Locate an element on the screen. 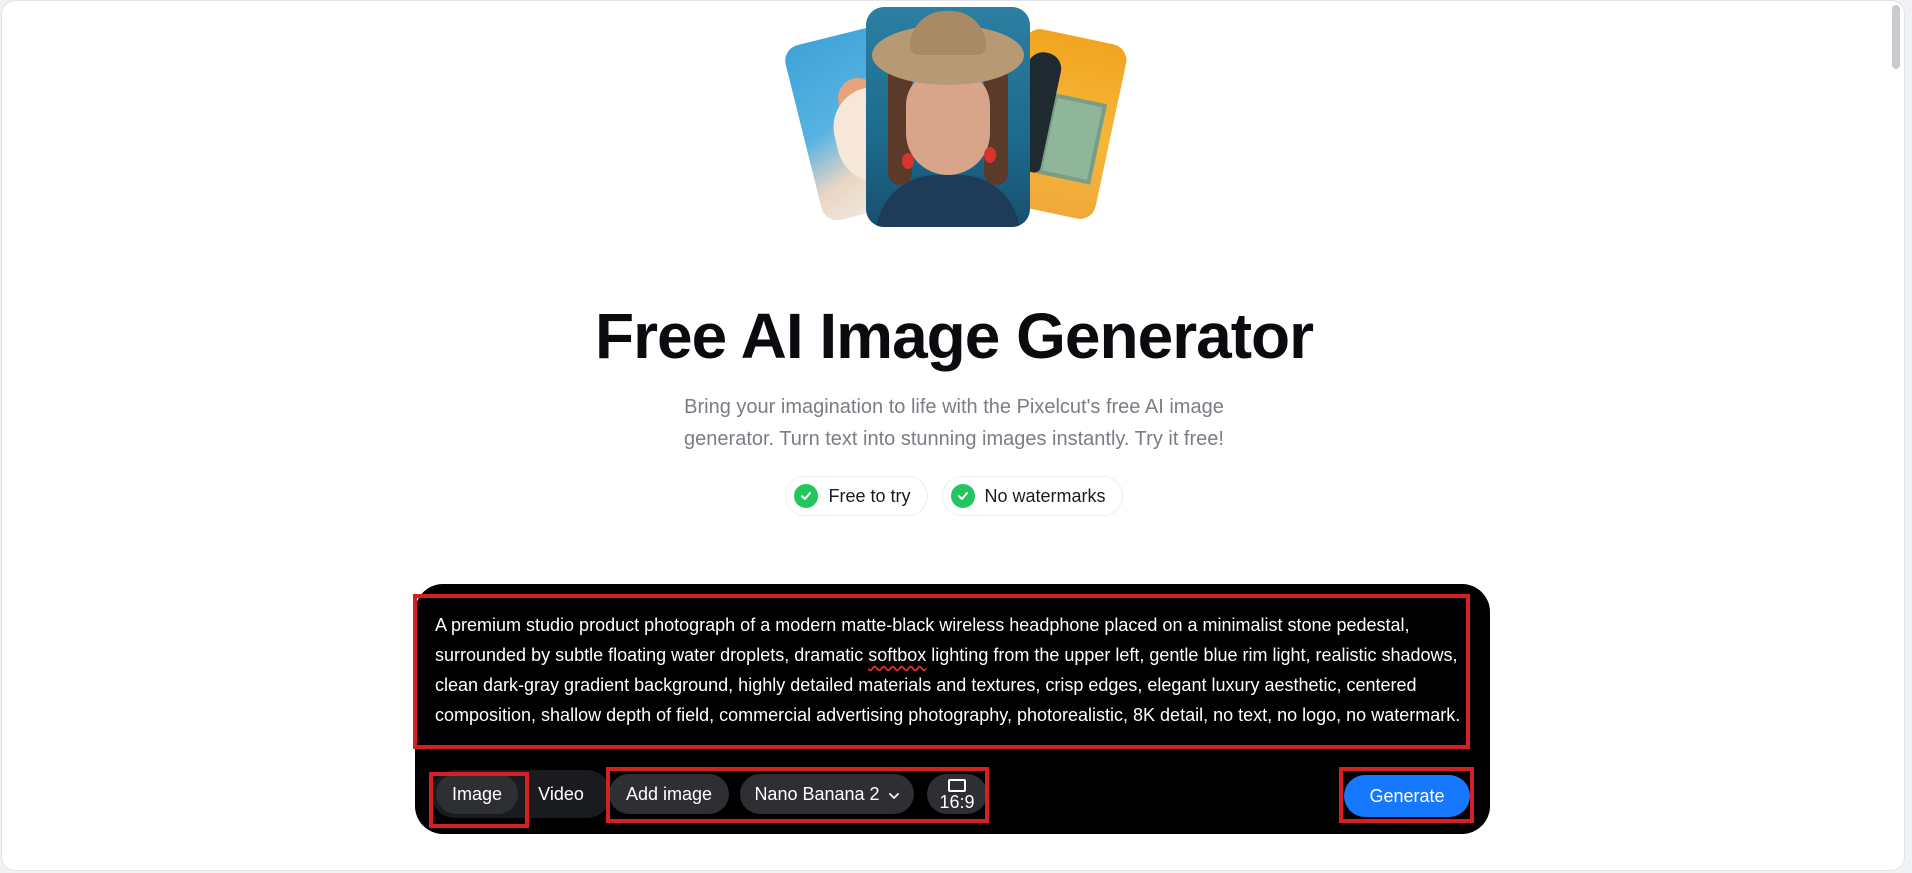 Image resolution: width=1912 pixels, height=873 pixels. badge-label: Free to try is located at coordinates (869, 495).